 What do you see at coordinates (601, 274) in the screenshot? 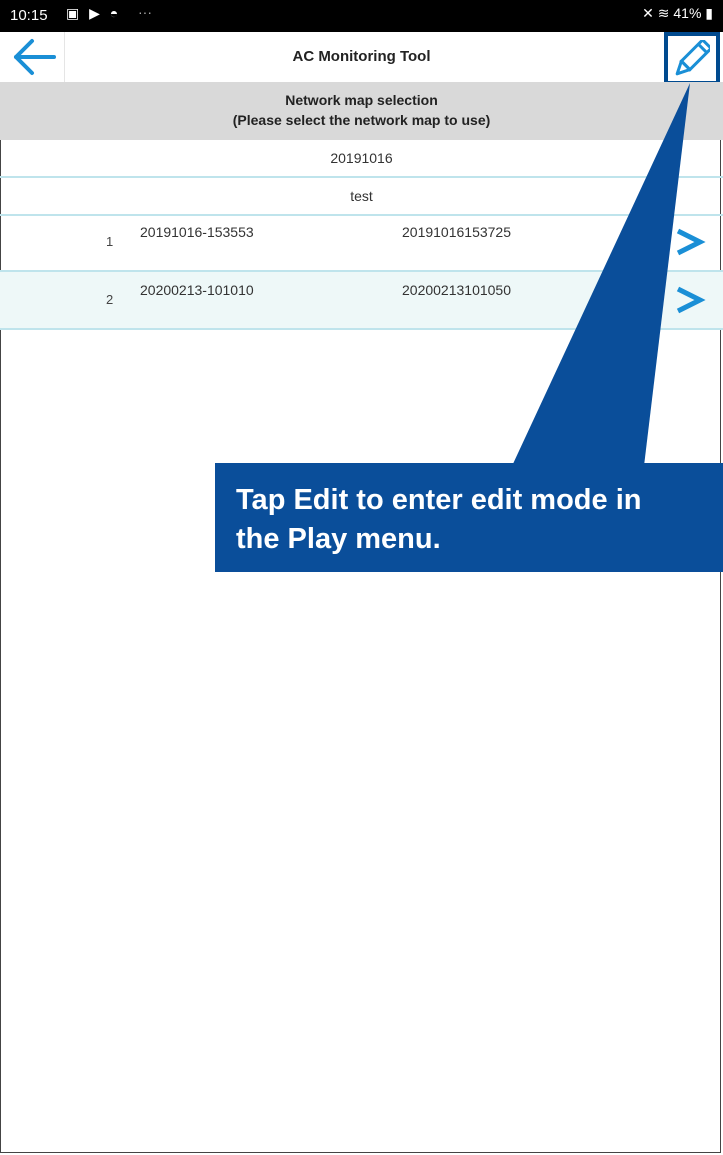
I see `callout-pointer` at bounding box center [601, 274].